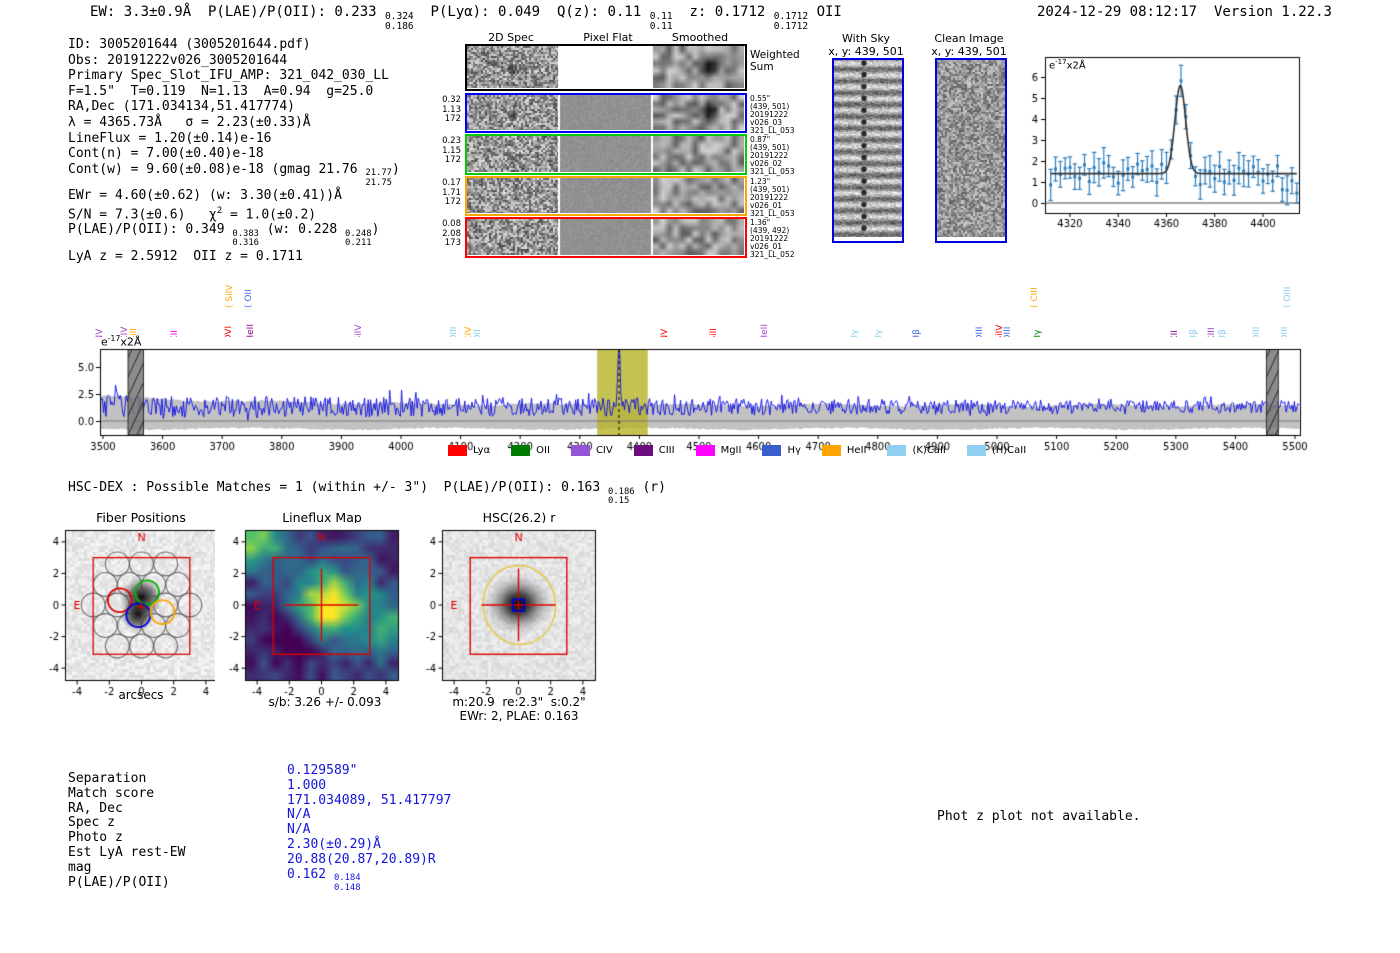  What do you see at coordinates (111, 793) in the screenshot?
I see `match-label: Match score` at bounding box center [111, 793].